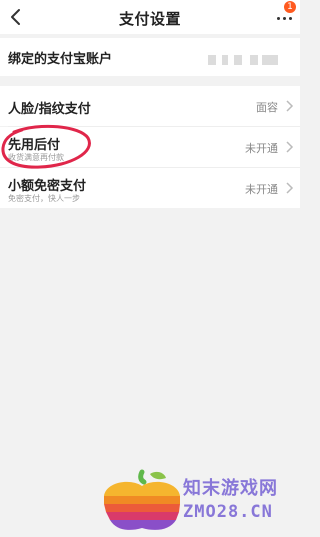  Describe the element at coordinates (60, 59) in the screenshot. I see `bound-account-label: 绑定的支付宝账户` at that location.